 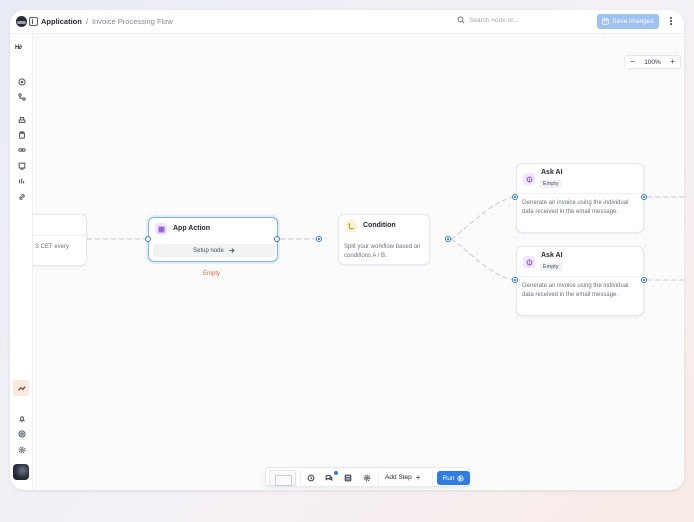 What do you see at coordinates (672, 62) in the screenshot?
I see `zoom-in-button: +` at bounding box center [672, 62].